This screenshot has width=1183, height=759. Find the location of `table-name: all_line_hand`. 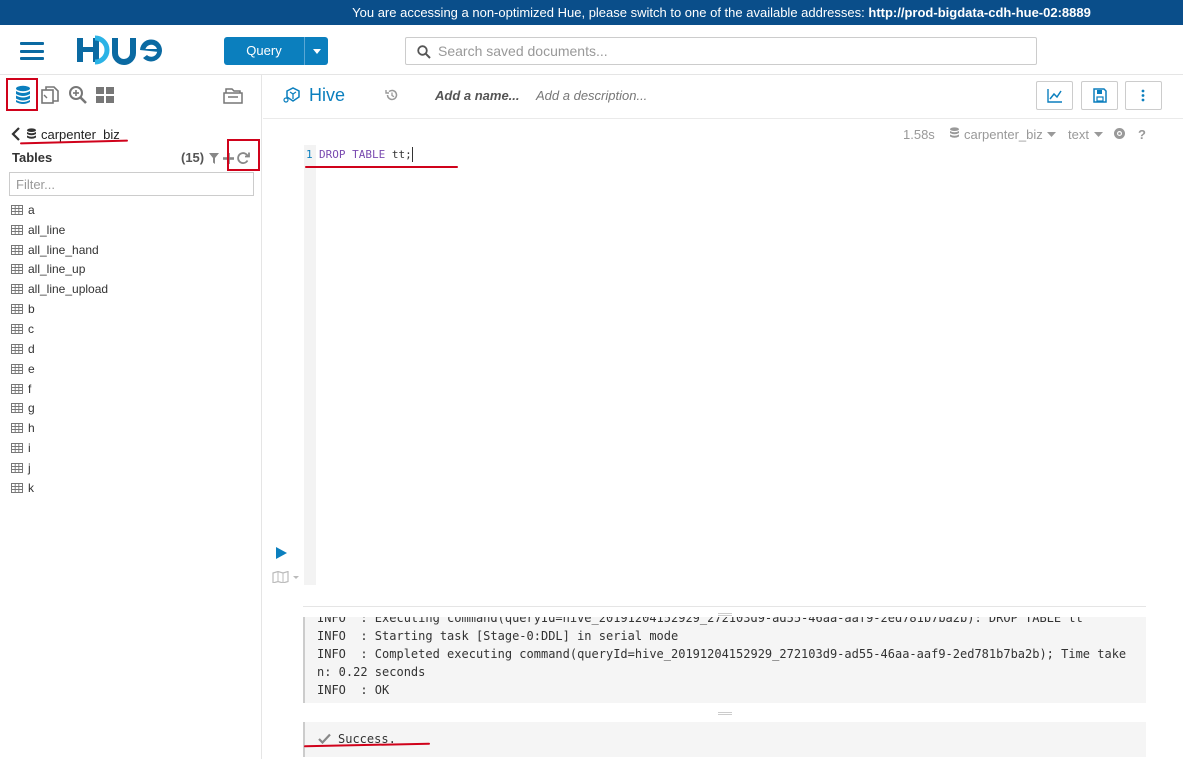

table-name: all_line_hand is located at coordinates (63, 249).